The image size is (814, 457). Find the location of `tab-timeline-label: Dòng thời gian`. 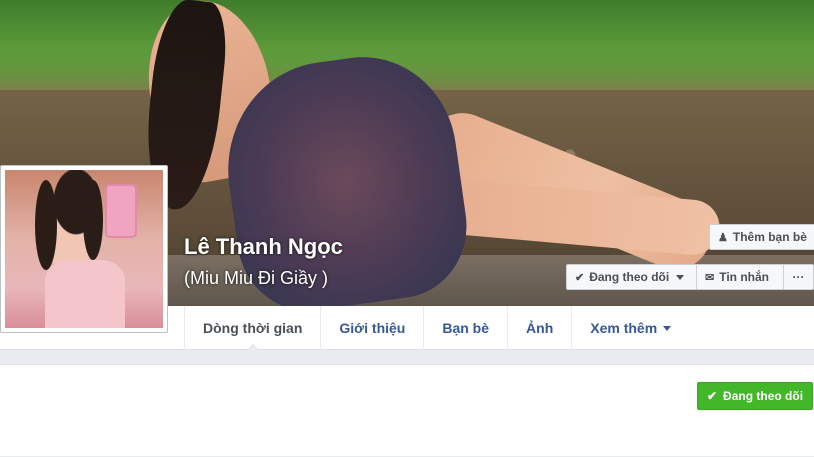

tab-timeline-label: Dòng thời gian is located at coordinates (253, 328).